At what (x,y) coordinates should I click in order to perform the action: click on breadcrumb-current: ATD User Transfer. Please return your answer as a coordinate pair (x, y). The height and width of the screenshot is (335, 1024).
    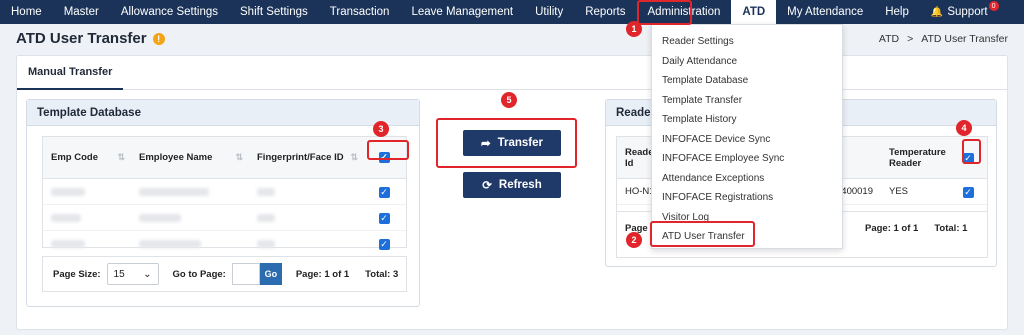
    Looking at the image, I should click on (964, 39).